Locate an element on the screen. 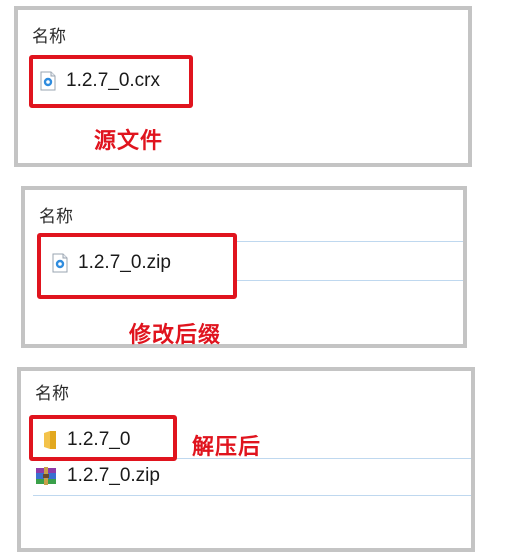  caption-after-extract: 解压后 is located at coordinates (227, 446).